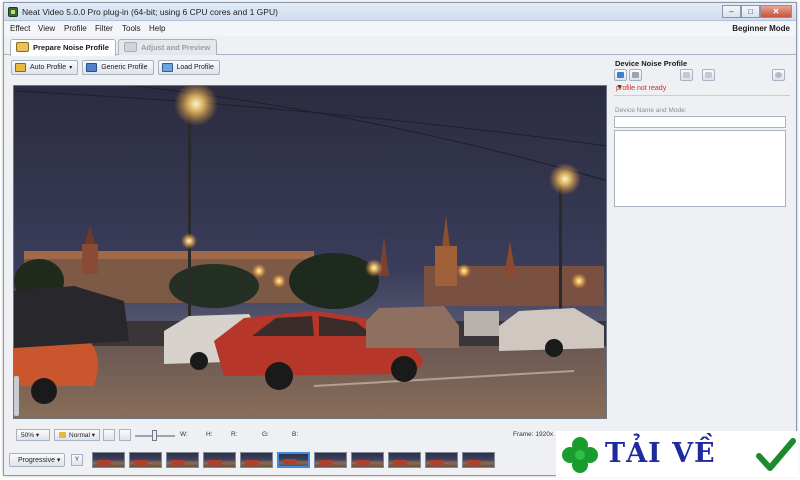 The height and width of the screenshot is (480, 800). I want to click on undo-button, so click(686, 75).